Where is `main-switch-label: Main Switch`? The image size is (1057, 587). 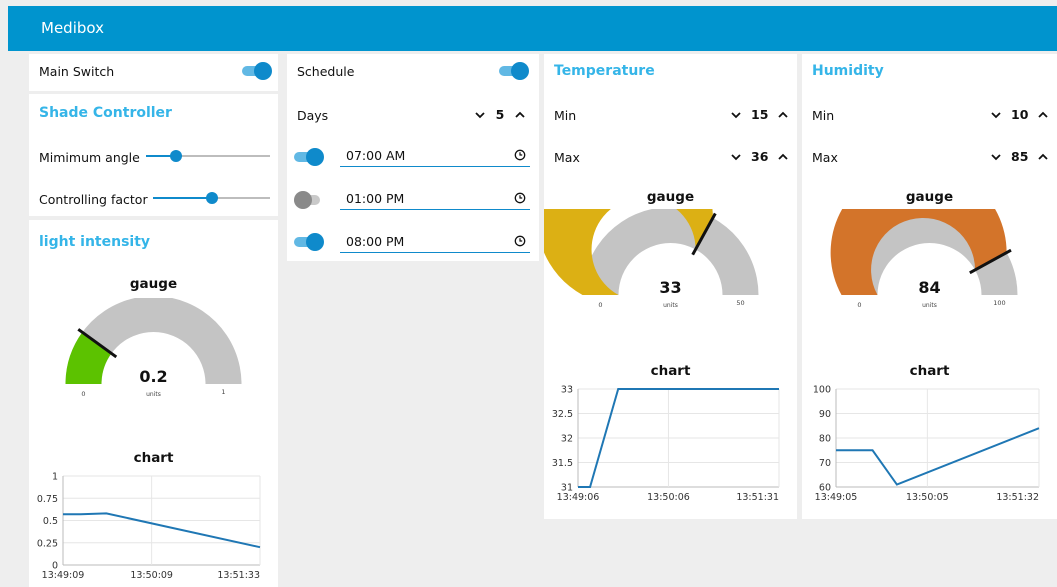 main-switch-label: Main Switch is located at coordinates (77, 71).